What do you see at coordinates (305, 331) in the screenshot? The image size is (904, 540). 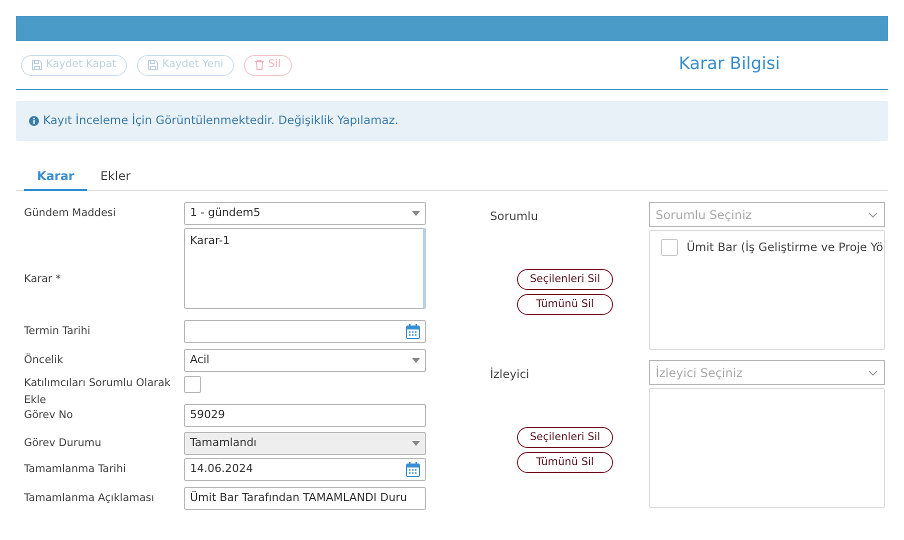 I see `date-field` at bounding box center [305, 331].